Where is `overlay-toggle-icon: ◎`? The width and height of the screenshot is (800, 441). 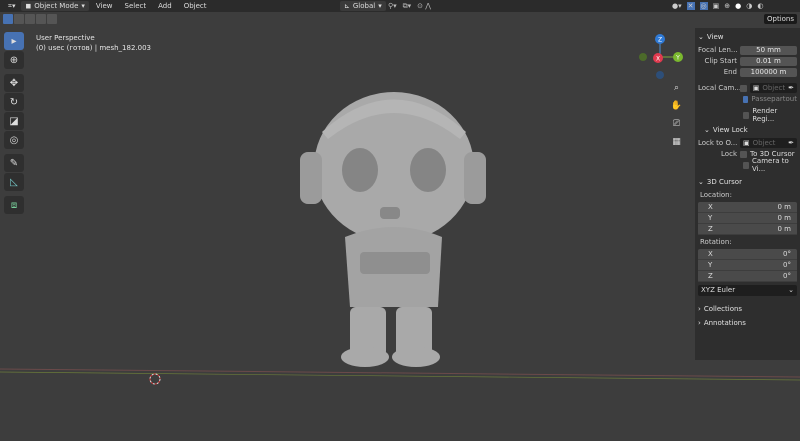
overlay-toggle-icon: ◎ is located at coordinates (703, 6).